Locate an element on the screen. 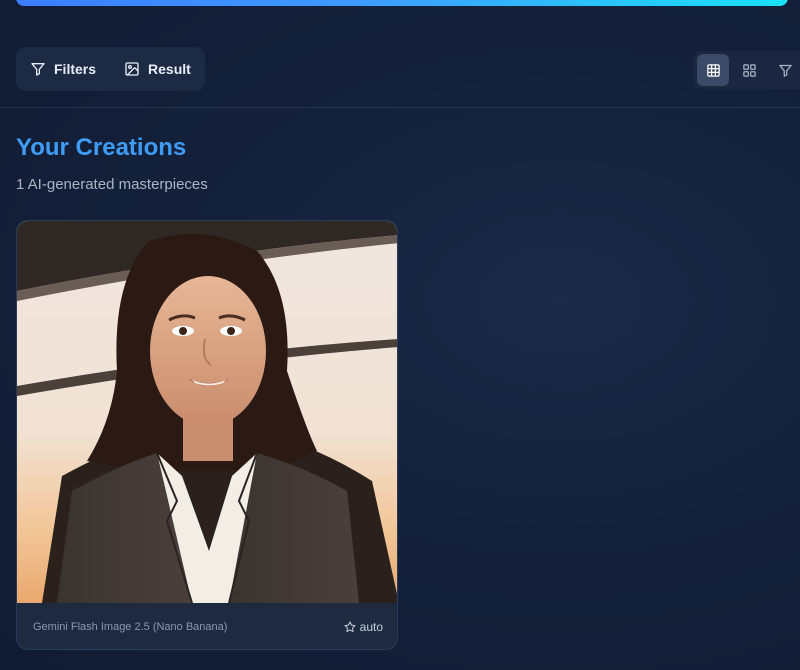 This screenshot has width=800, height=670. toolbar-tabs: Filters Result is located at coordinates (110, 69).